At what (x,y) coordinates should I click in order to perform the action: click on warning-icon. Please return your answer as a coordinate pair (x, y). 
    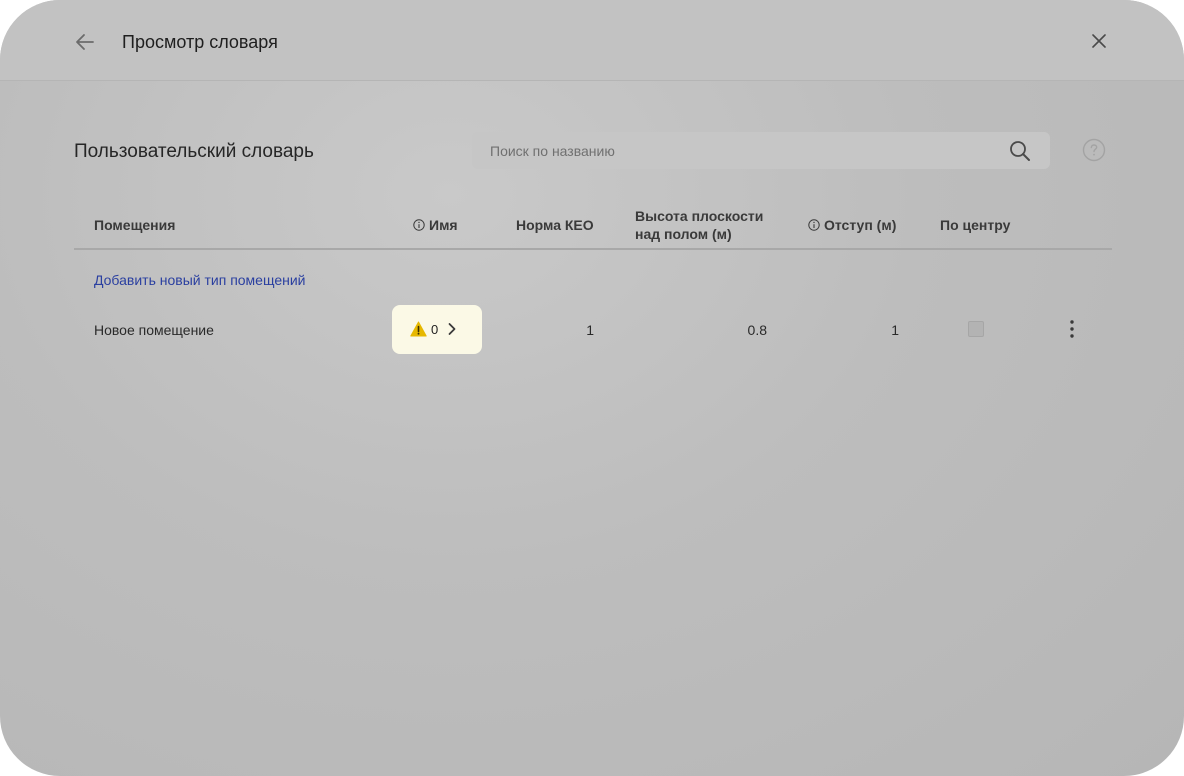
    Looking at the image, I should click on (418, 329).